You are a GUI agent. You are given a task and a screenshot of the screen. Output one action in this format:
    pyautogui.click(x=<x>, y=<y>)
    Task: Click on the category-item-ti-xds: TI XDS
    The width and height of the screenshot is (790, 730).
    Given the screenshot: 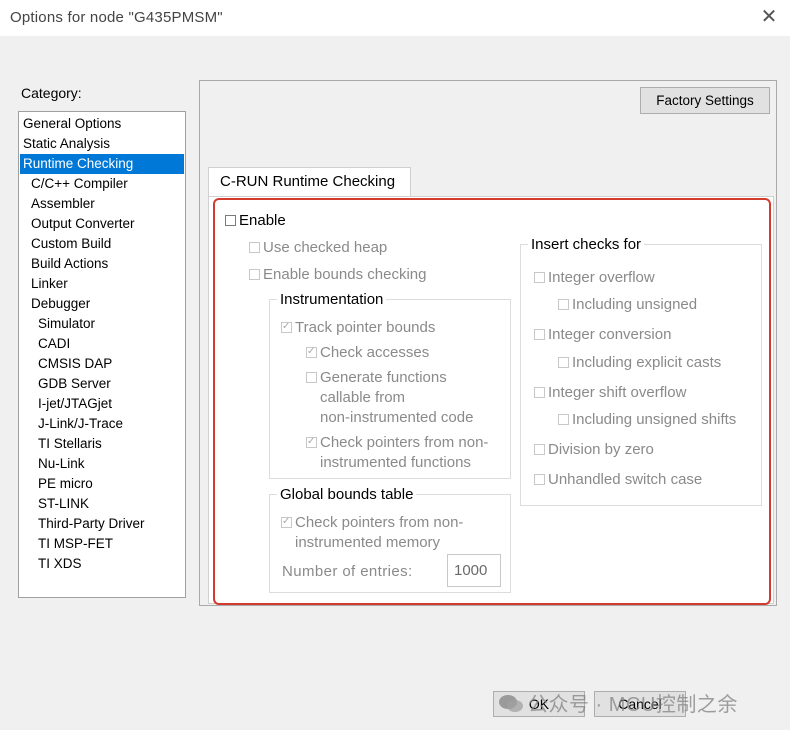 What is the action you would take?
    pyautogui.click(x=102, y=564)
    